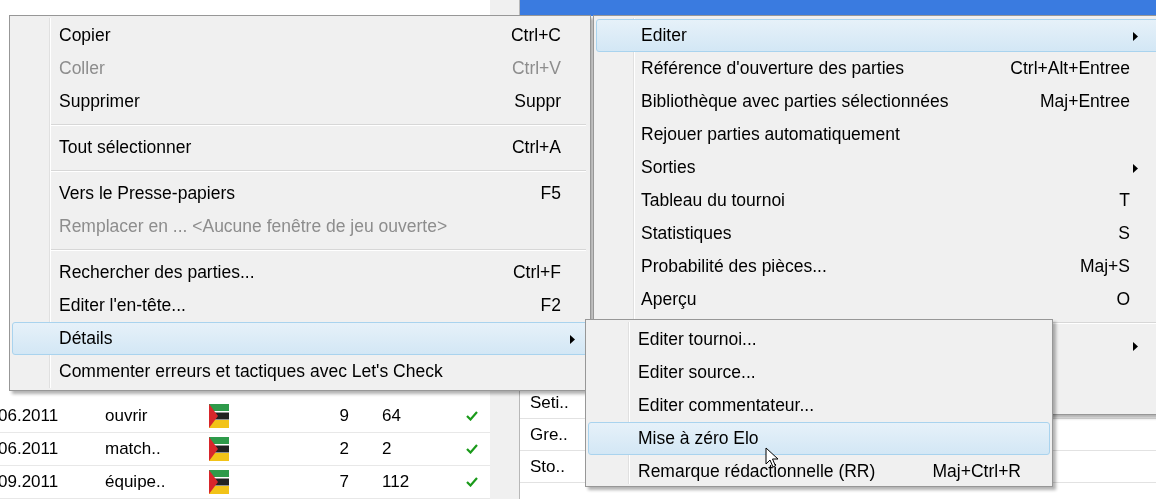 Image resolution: width=1156 pixels, height=499 pixels. What do you see at coordinates (1104, 266) in the screenshot?
I see `shortcut-text: Maj+S` at bounding box center [1104, 266].